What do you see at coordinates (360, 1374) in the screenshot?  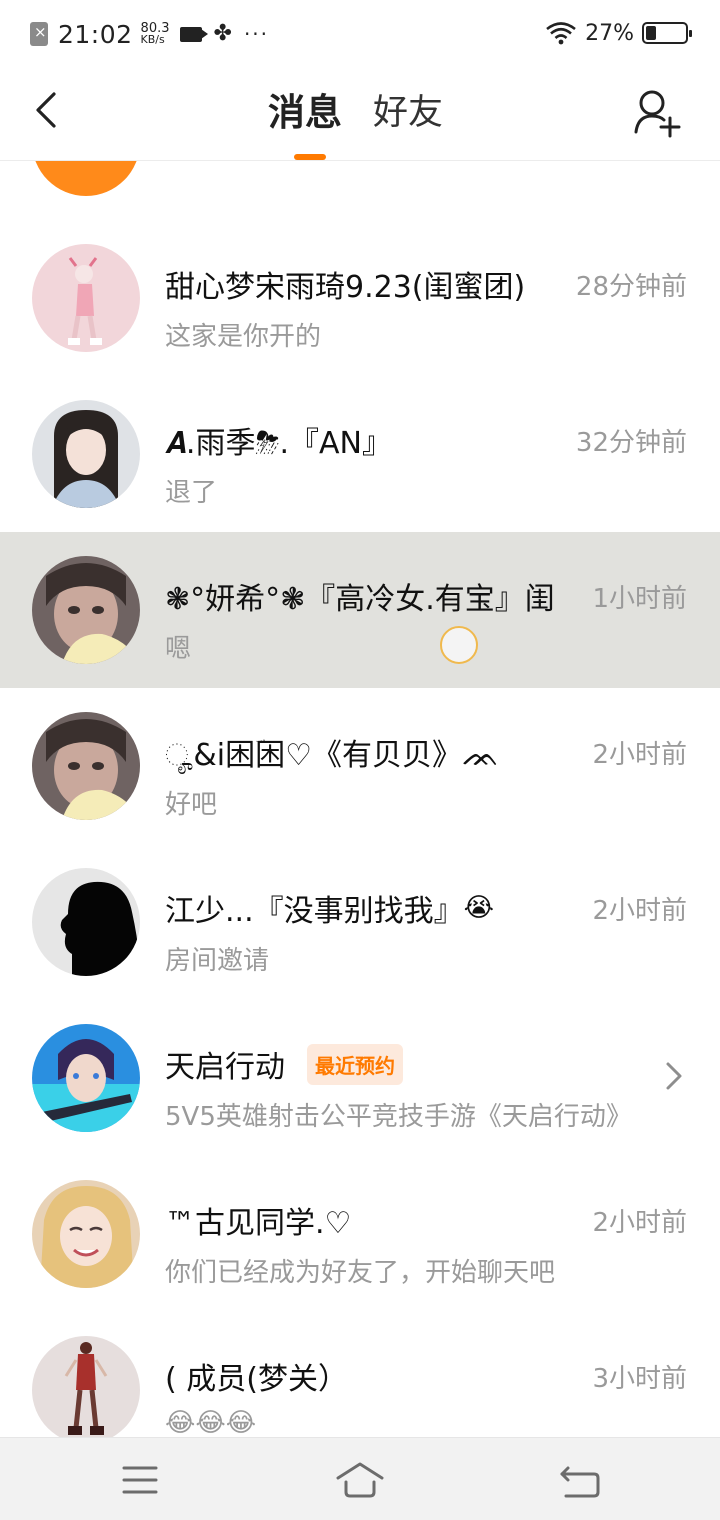 I see `list-item: ( 成员(梦关） 3小时前 😂😂😂` at bounding box center [360, 1374].